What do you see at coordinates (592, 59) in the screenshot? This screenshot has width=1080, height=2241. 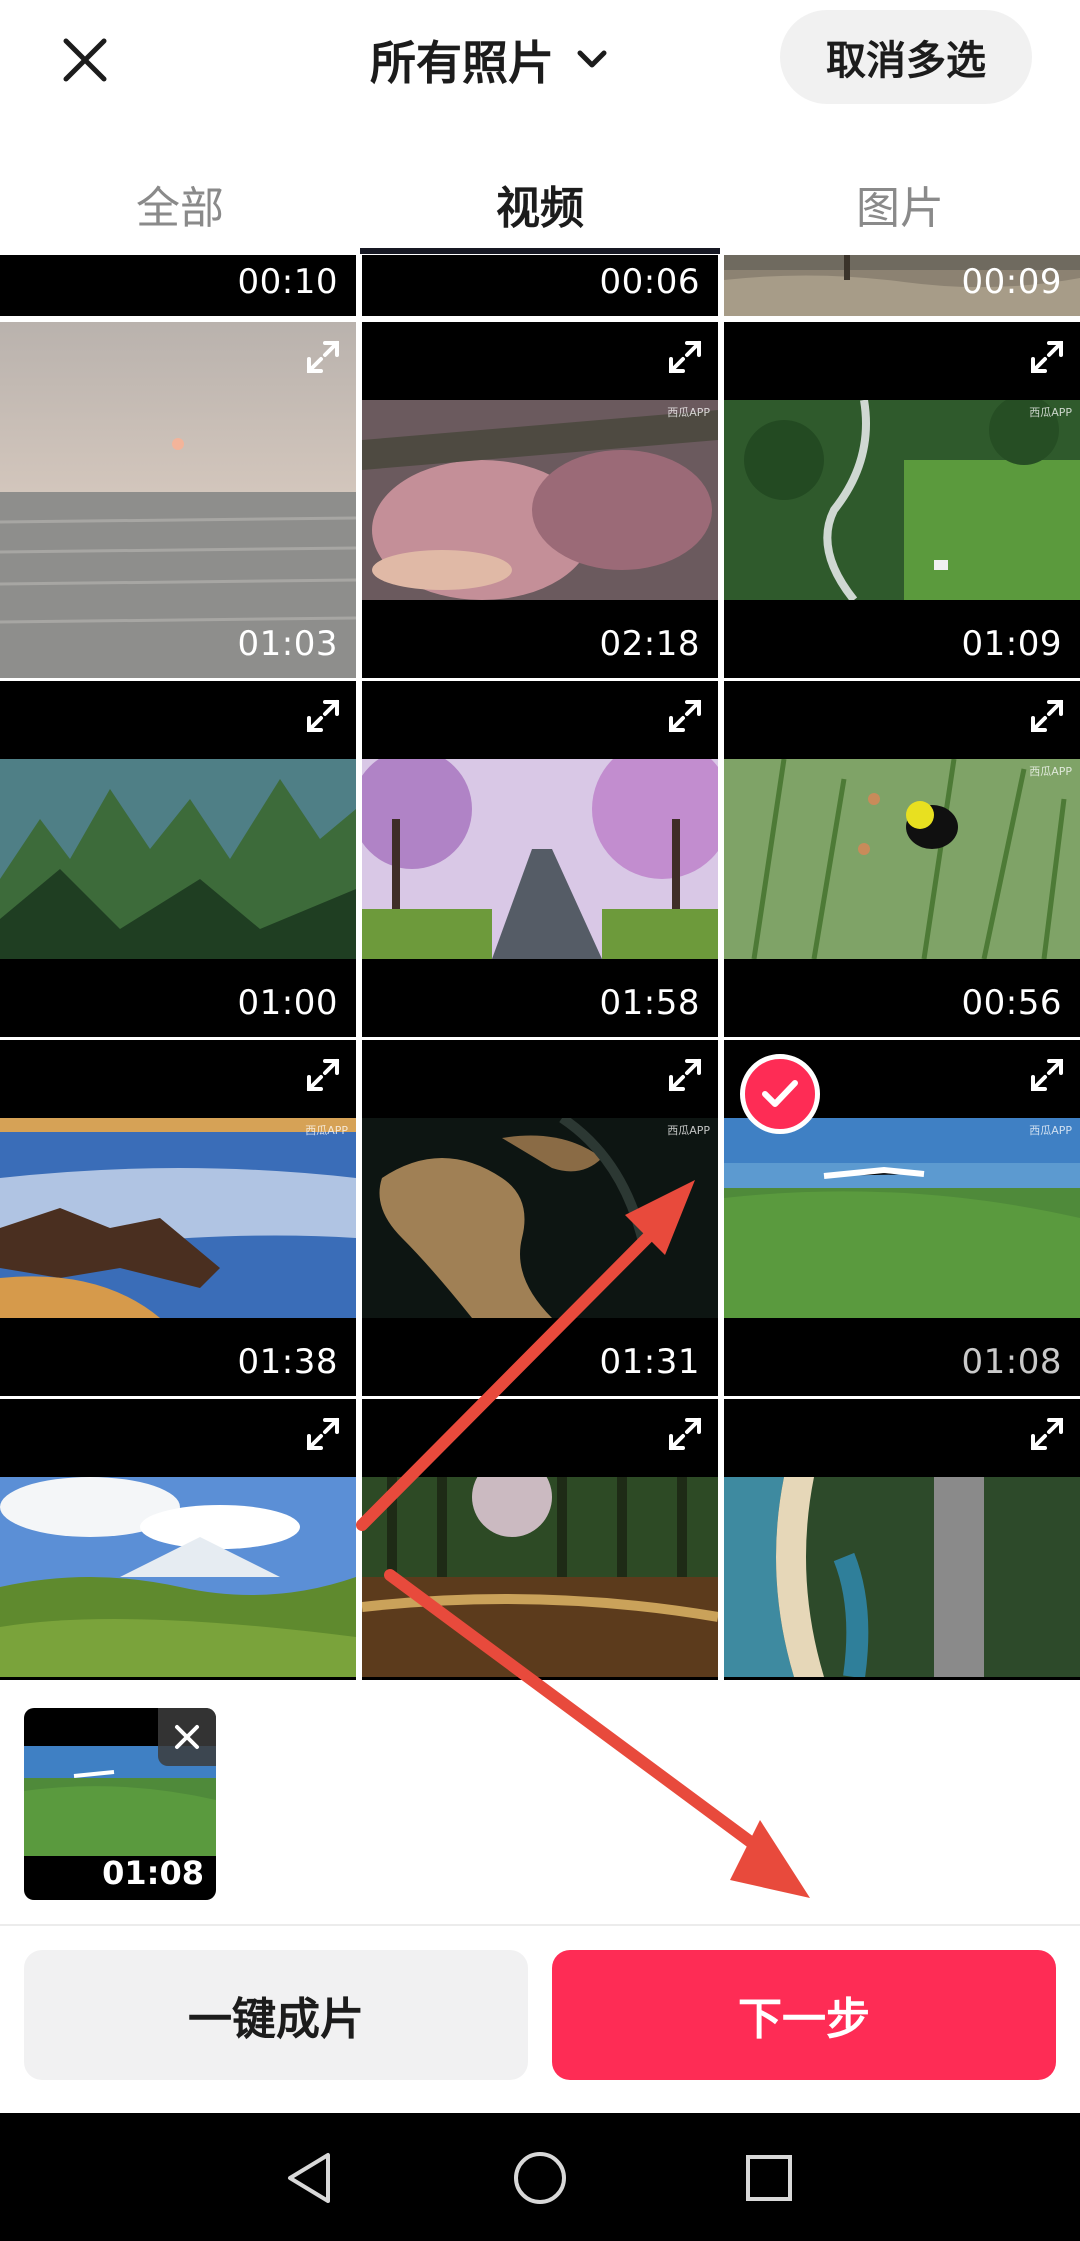 I see `chevron-down-icon` at bounding box center [592, 59].